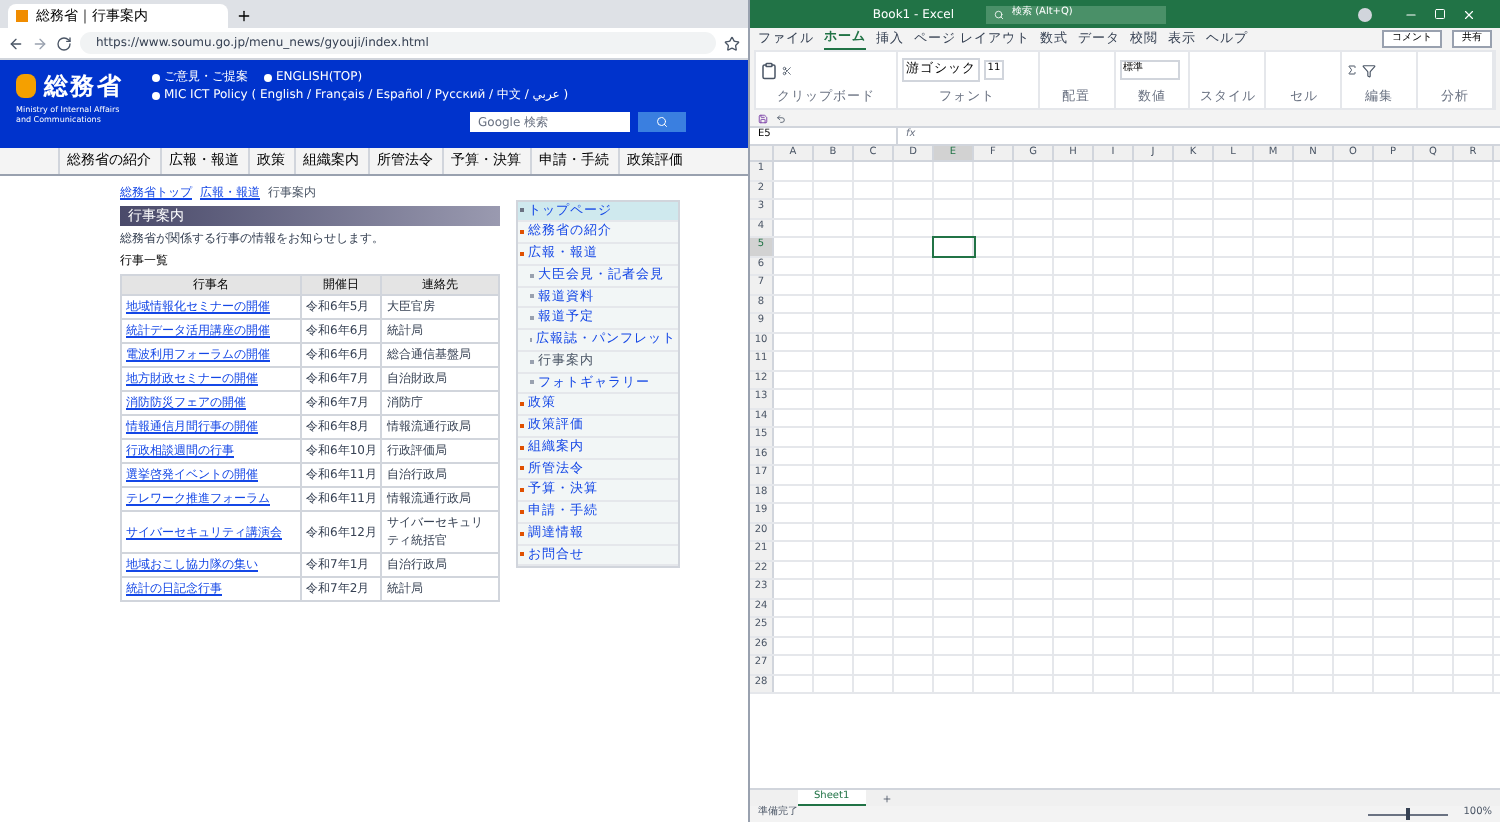 This screenshot has width=1500, height=822. I want to click on undo-icon, so click(781, 118).